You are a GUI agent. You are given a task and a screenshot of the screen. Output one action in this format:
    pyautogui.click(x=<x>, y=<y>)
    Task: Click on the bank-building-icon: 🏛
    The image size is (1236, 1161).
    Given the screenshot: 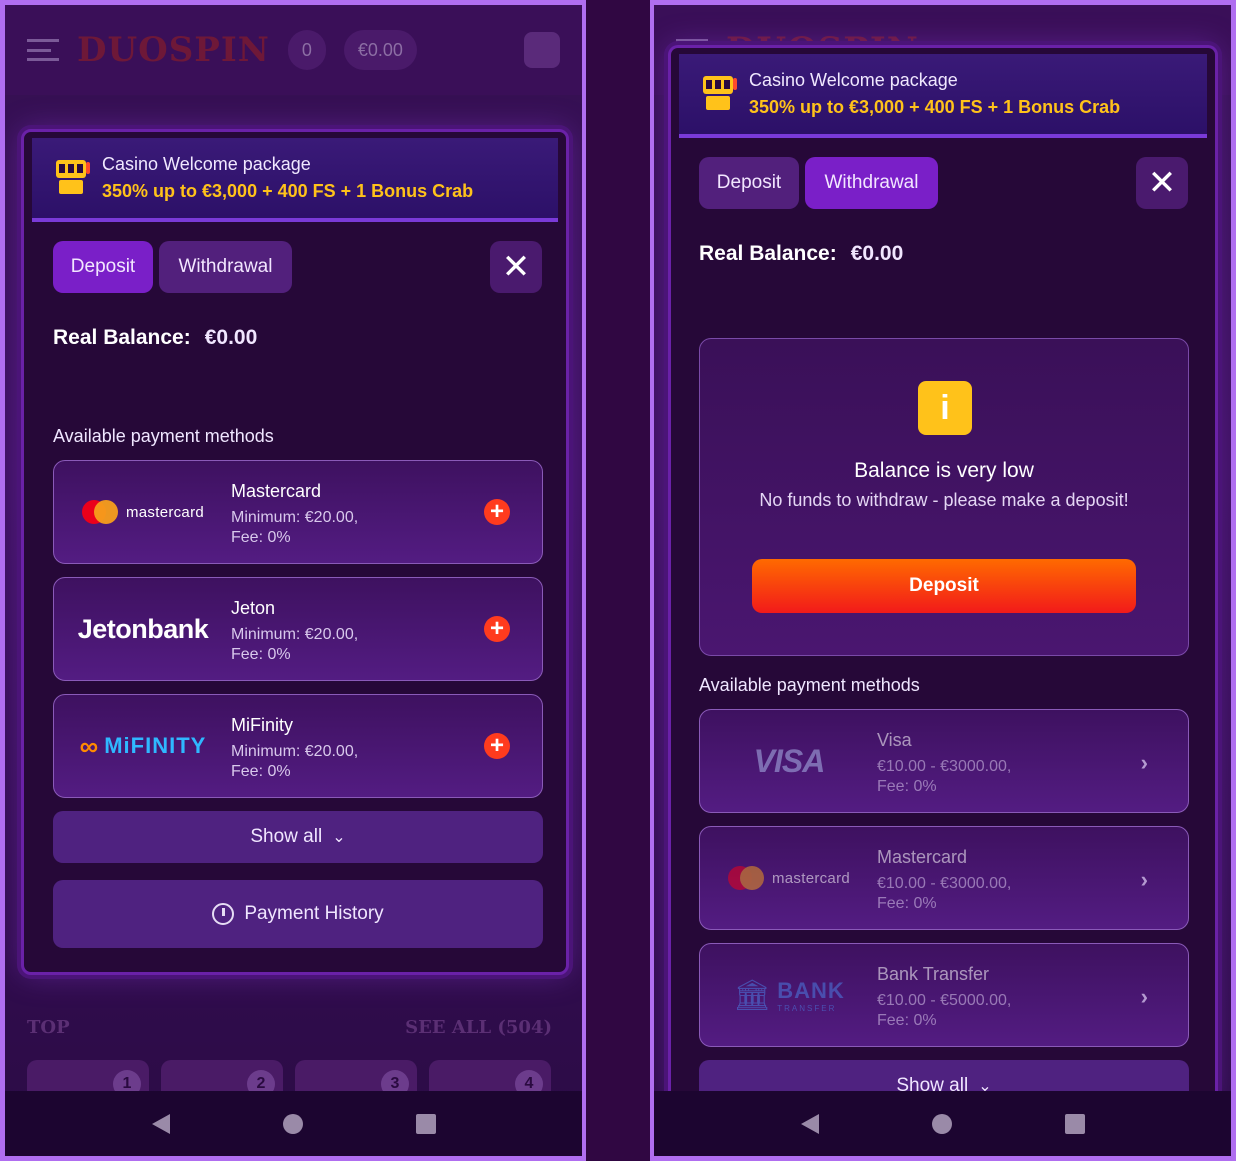 What is the action you would take?
    pyautogui.click(x=752, y=995)
    